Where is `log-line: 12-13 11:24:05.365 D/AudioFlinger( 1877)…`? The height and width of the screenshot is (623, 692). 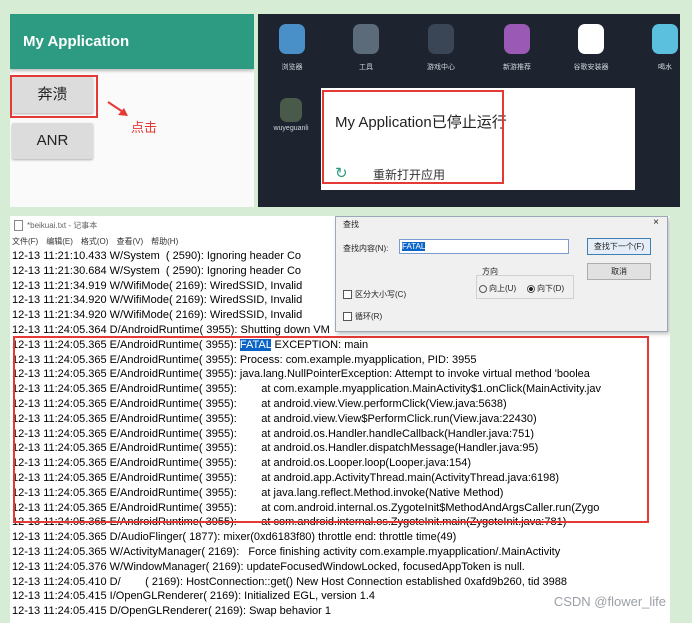
log-line: 12-13 11:24:05.365 D/AudioFlinger( 1877)… is located at coordinates (234, 537).